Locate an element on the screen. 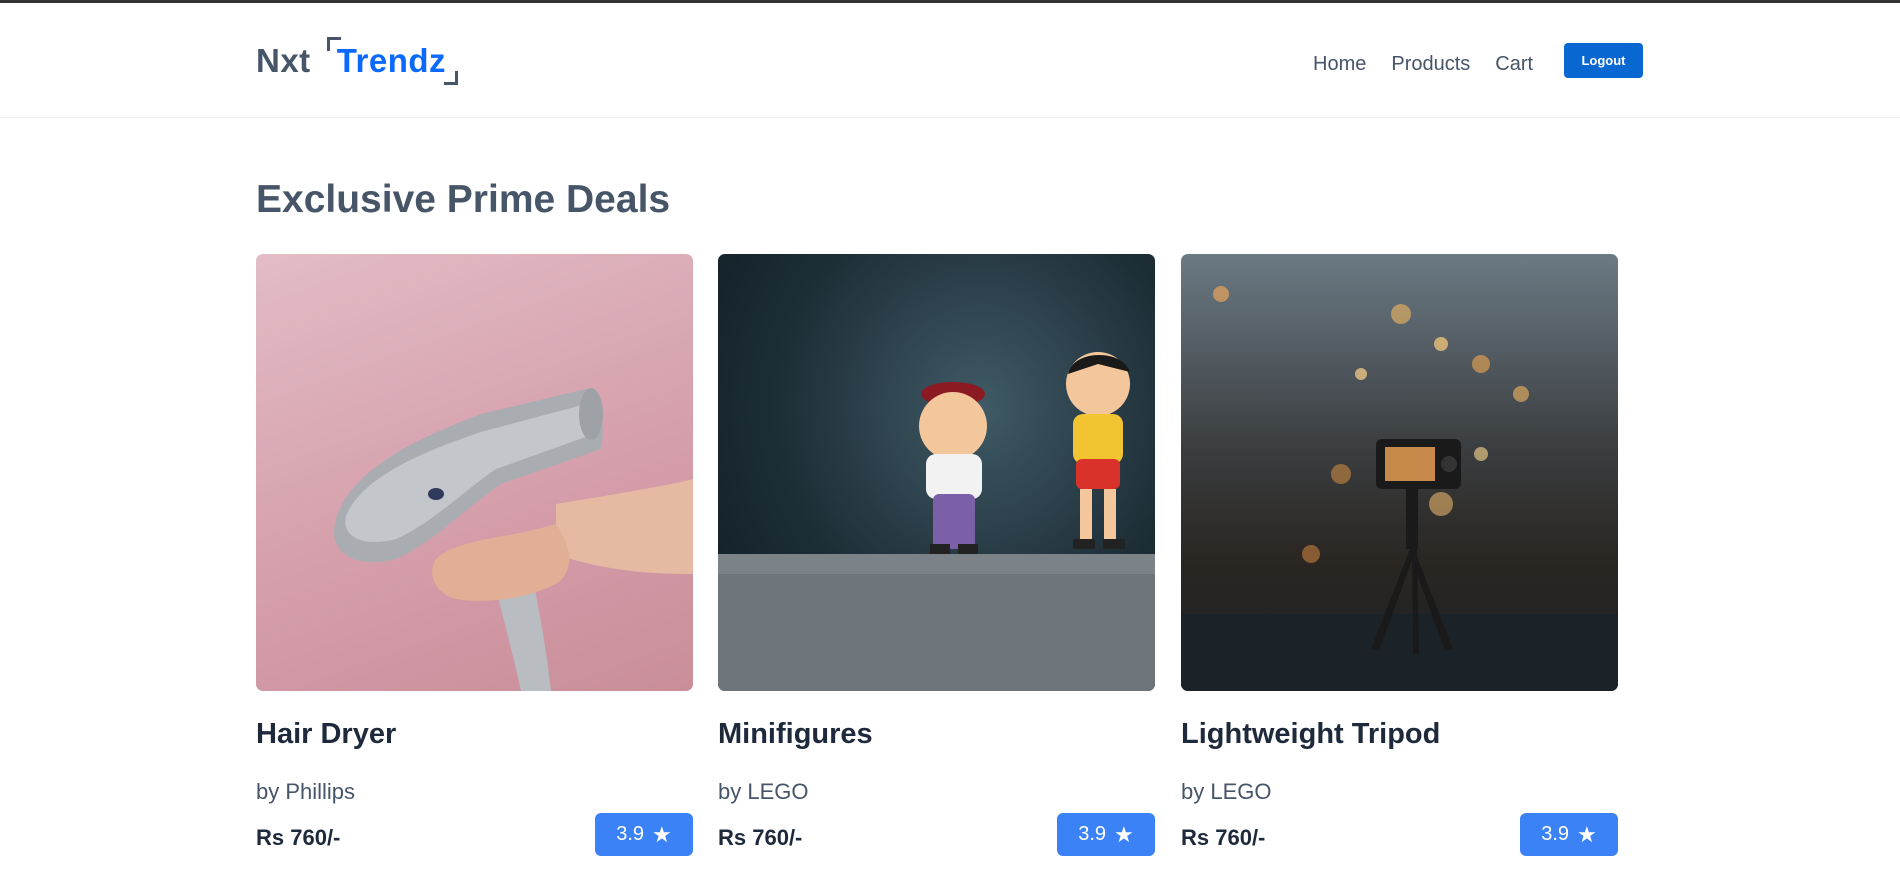  hair-dryer-illustration is located at coordinates (513, 539).